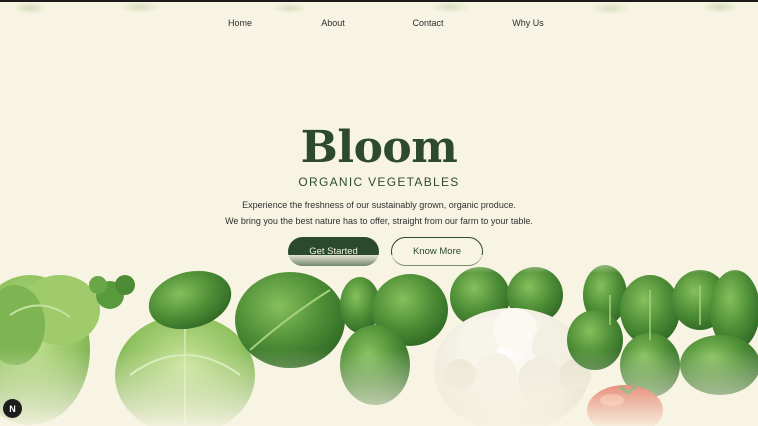 This screenshot has width=758, height=426. Describe the element at coordinates (333, 23) in the screenshot. I see `nav-about-link: About` at that location.